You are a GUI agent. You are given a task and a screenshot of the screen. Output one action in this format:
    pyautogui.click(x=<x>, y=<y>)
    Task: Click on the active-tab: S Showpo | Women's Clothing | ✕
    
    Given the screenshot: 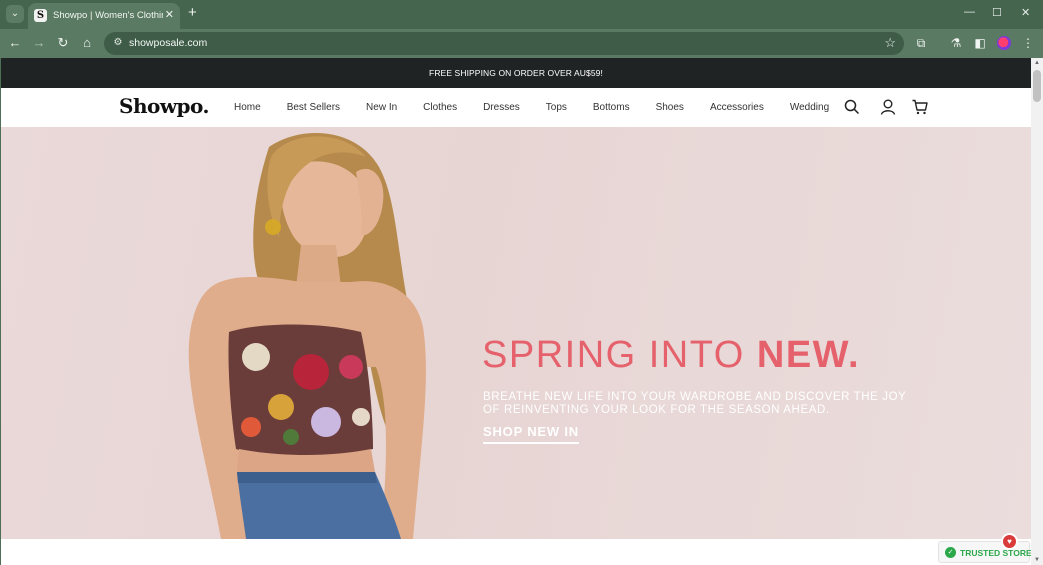 What is the action you would take?
    pyautogui.click(x=104, y=16)
    